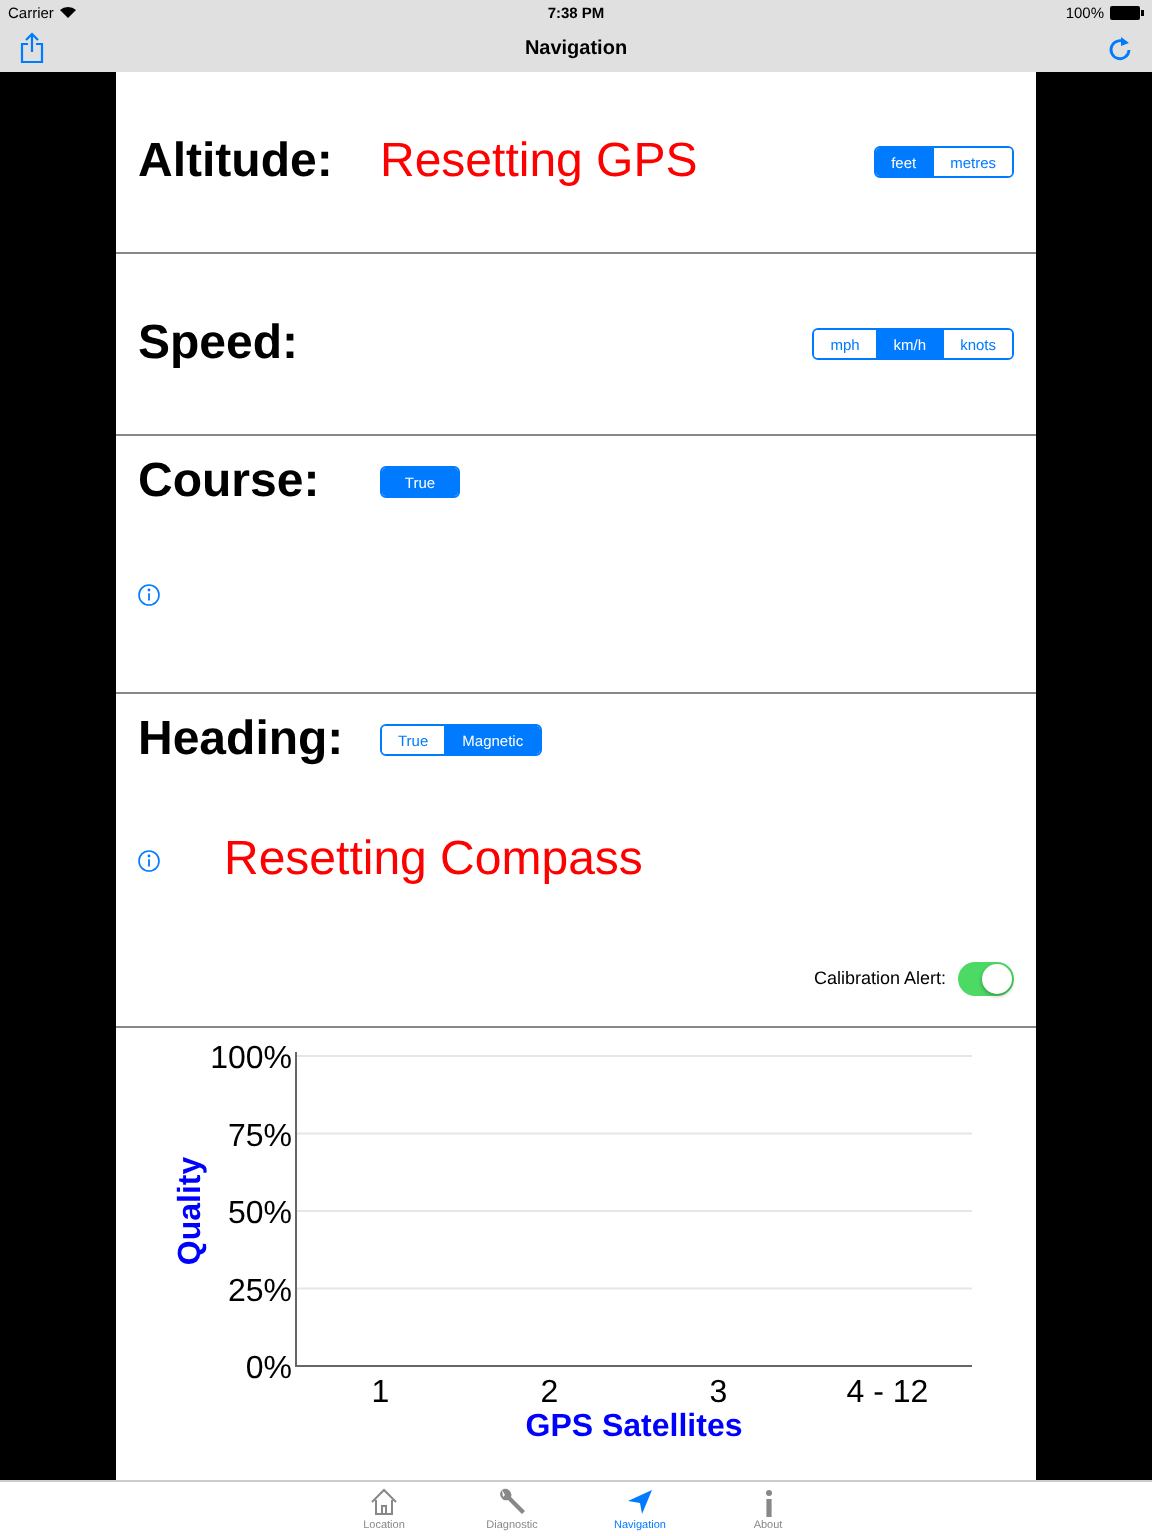  Describe the element at coordinates (259, 1136) in the screenshot. I see `y-tick-label: 75%` at that location.